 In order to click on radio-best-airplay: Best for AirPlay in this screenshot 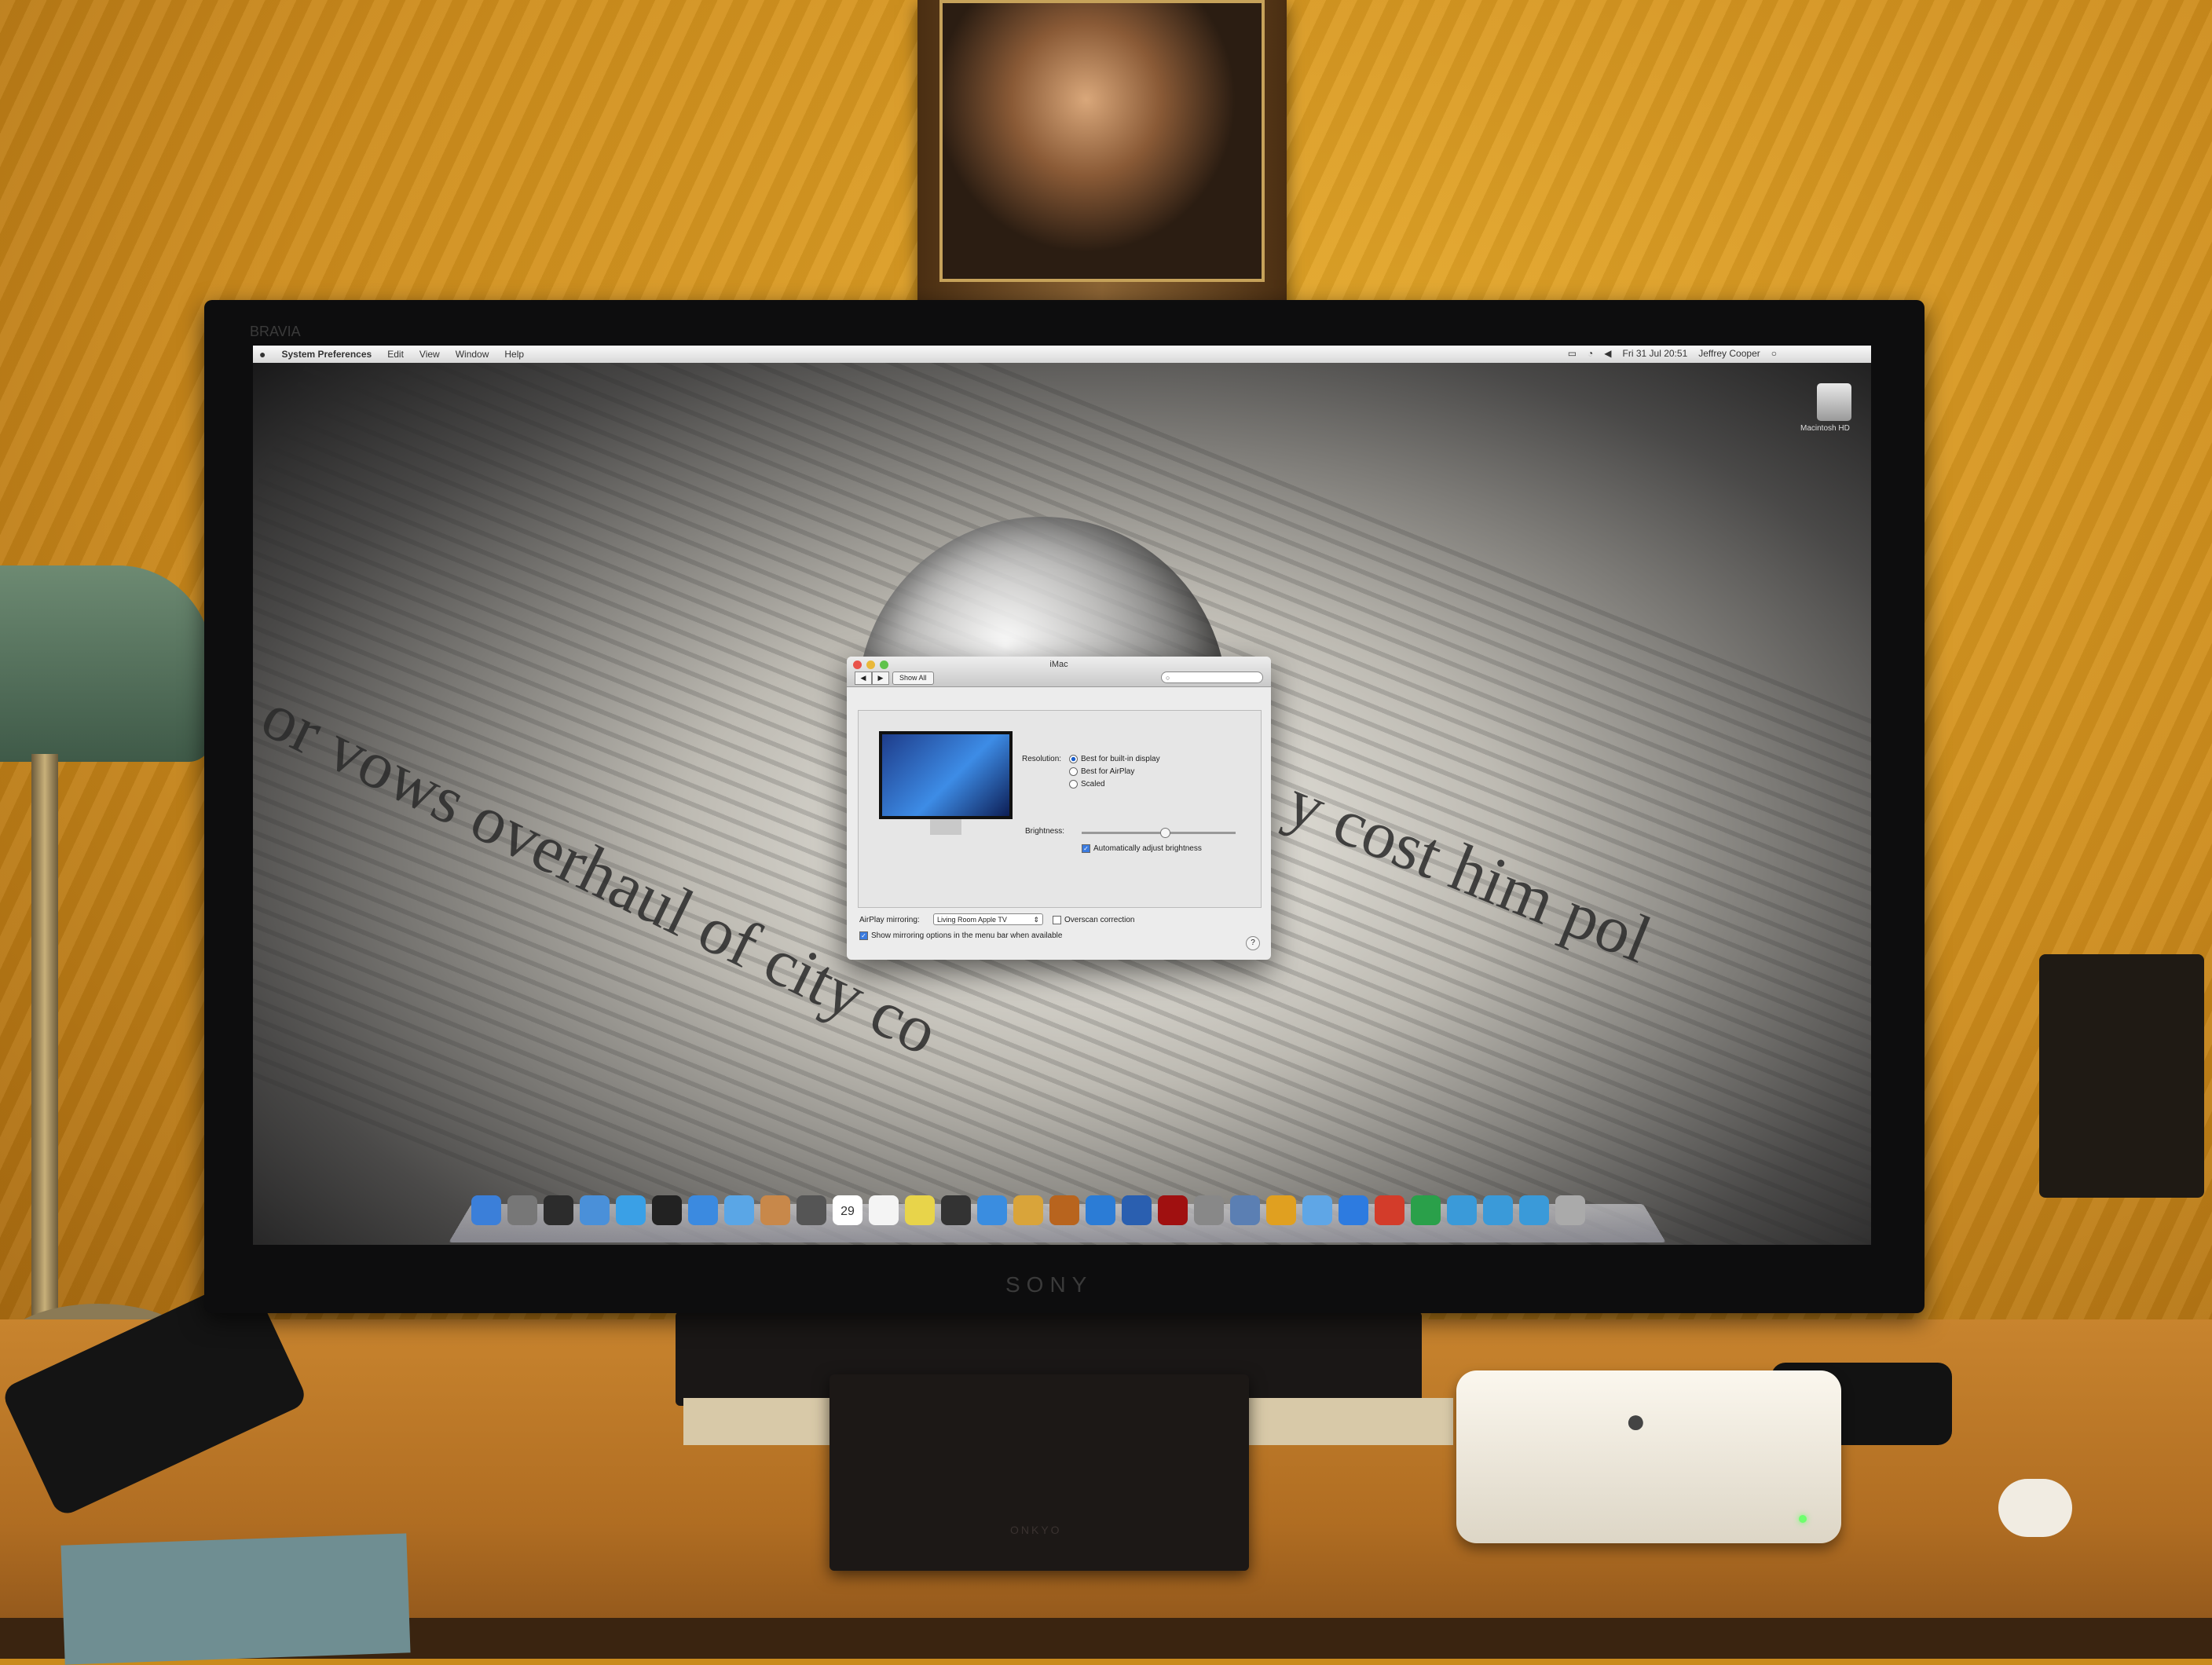, I will do `click(1101, 771)`.